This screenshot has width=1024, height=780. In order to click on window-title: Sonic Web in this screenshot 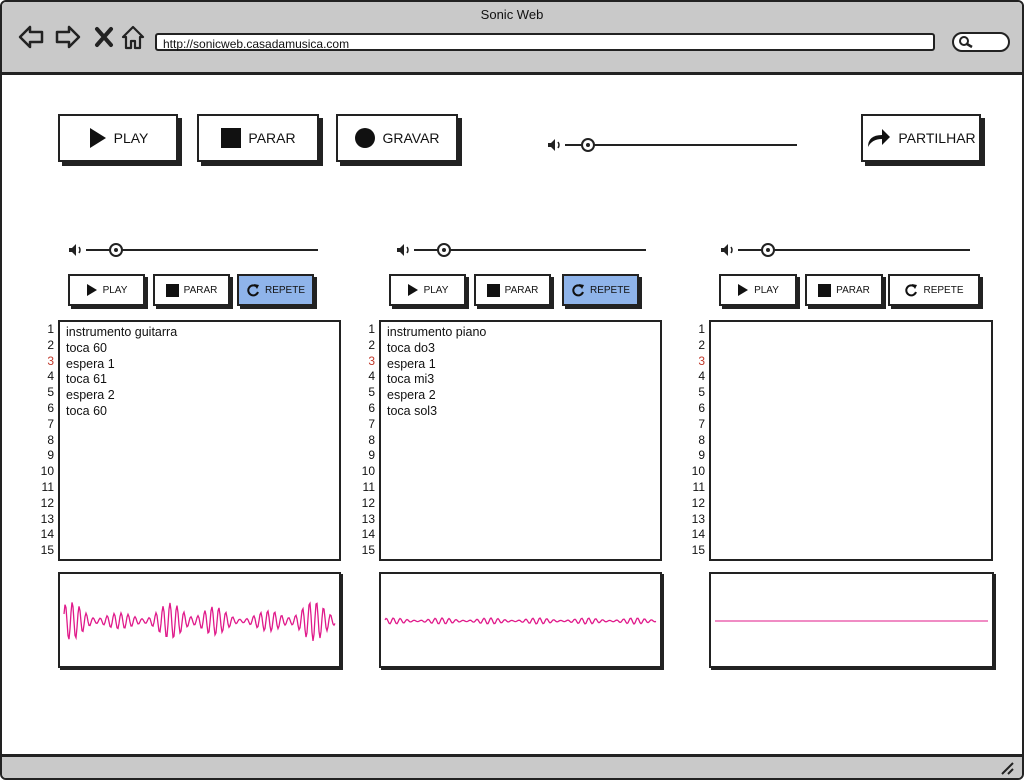, I will do `click(512, 14)`.